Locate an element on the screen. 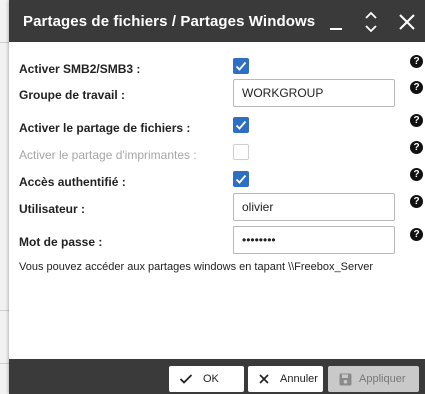 Image resolution: width=425 pixels, height=394 pixels. collapse-button is located at coordinates (371, 22).